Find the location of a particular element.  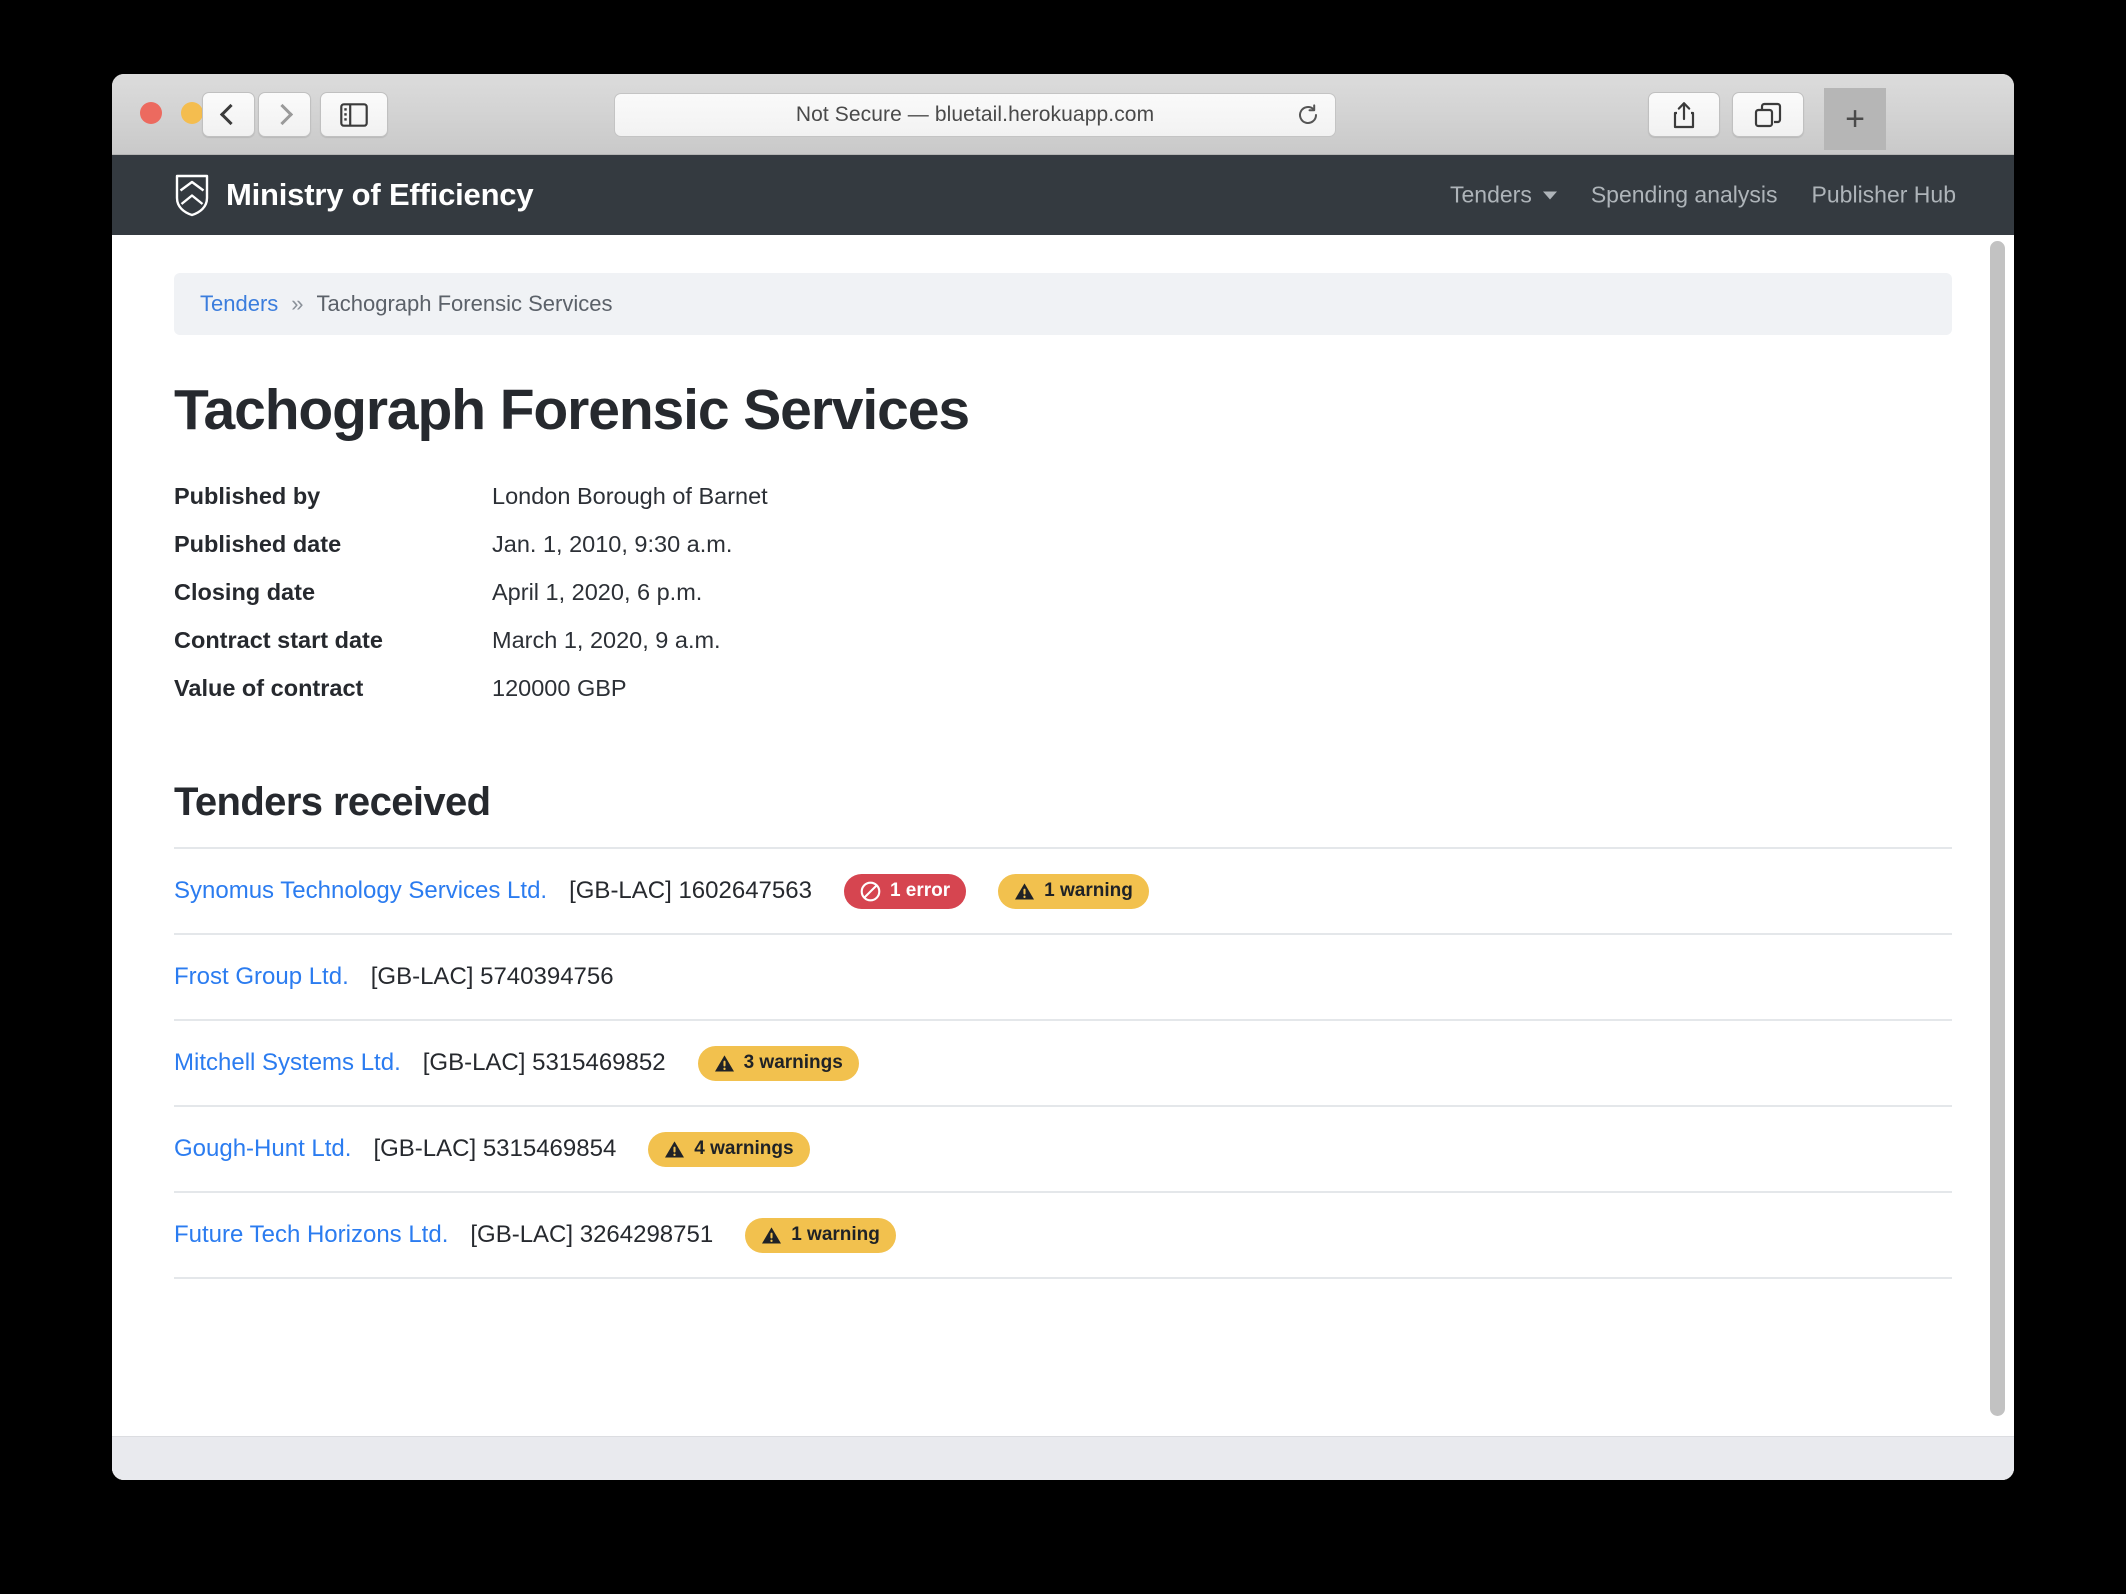

error-icon is located at coordinates (870, 891).